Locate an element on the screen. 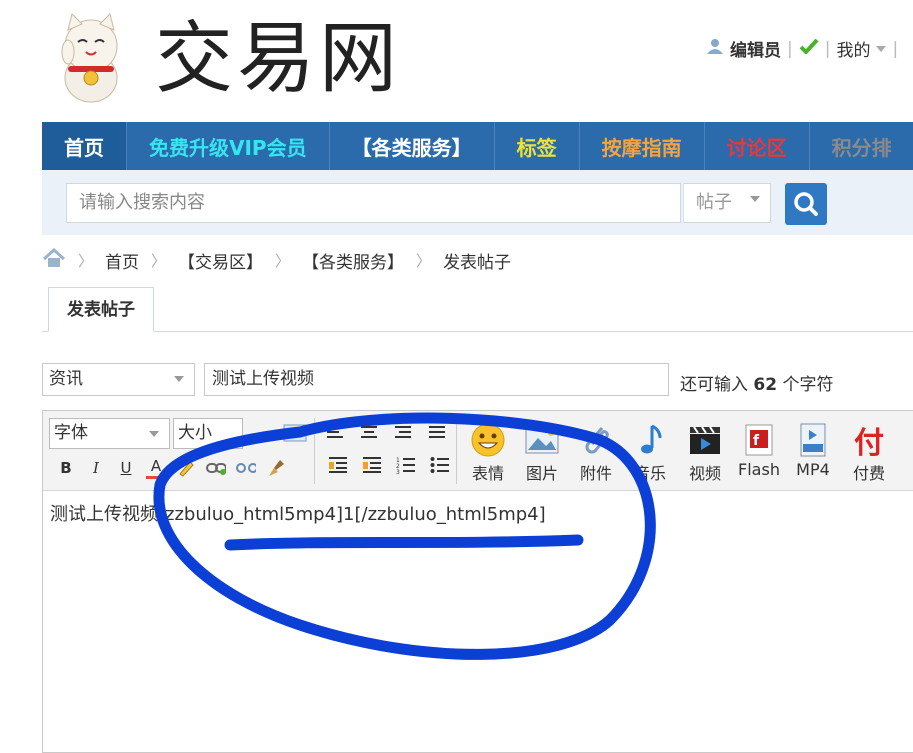 Image resolution: width=913 pixels, height=753 pixels. breadcrumb-home: 首页 is located at coordinates (122, 260).